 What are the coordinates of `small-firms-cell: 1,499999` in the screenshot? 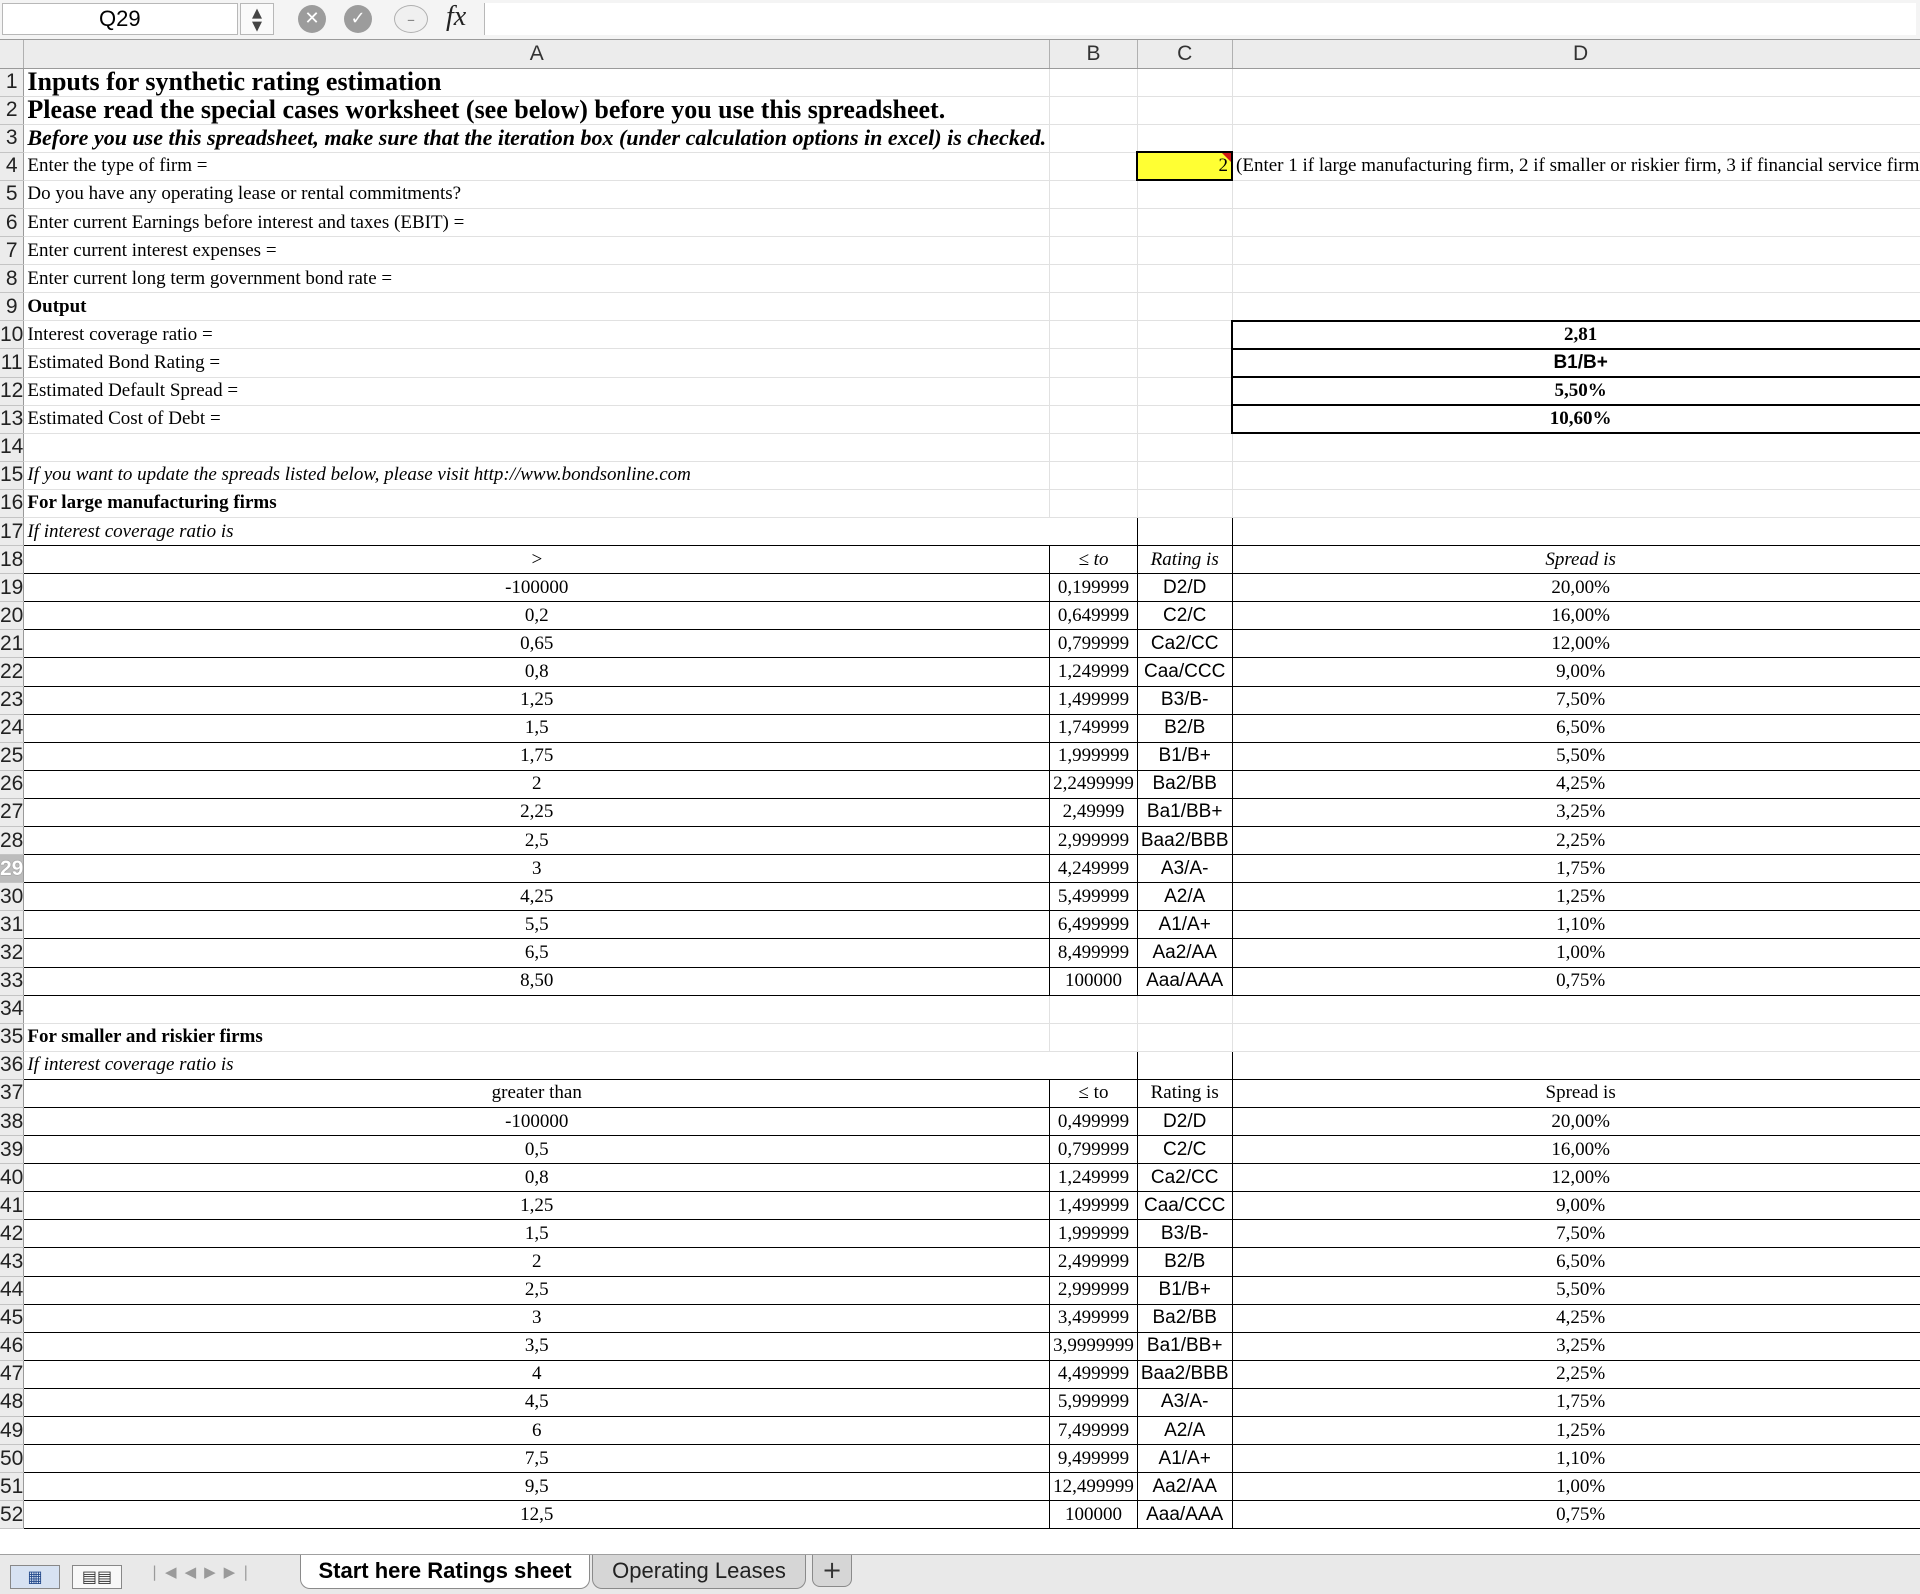 It's located at (1093, 1206).